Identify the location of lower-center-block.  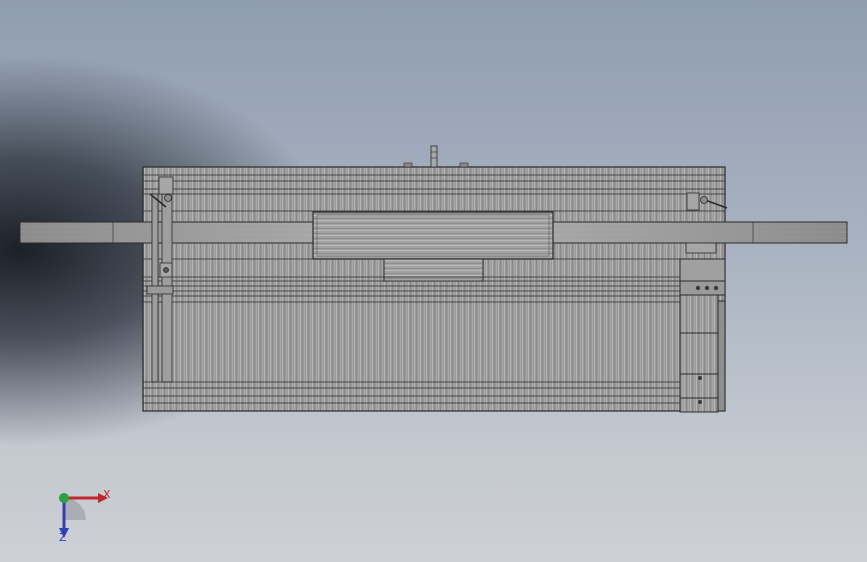
(433, 270).